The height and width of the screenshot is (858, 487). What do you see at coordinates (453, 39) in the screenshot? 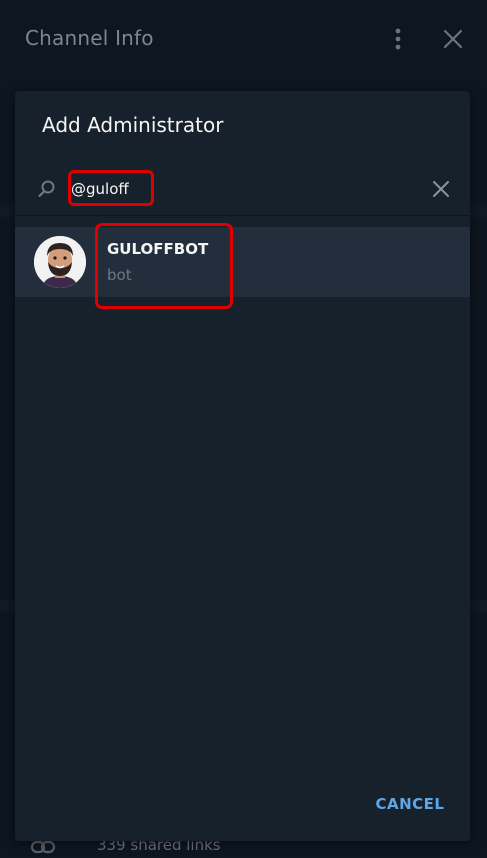
I see `close-icon` at bounding box center [453, 39].